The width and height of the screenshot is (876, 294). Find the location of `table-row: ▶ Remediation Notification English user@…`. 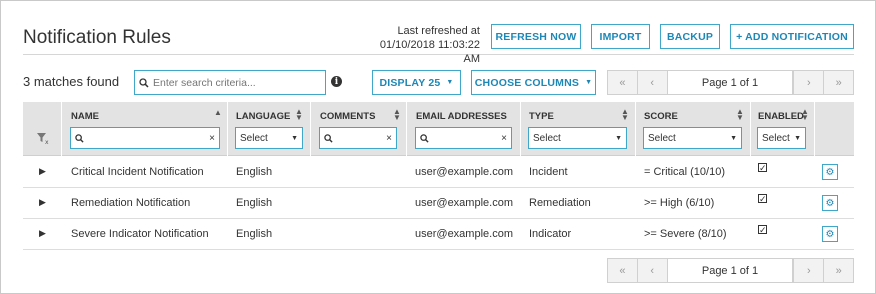

table-row: ▶ Remediation Notification English user@… is located at coordinates (438, 203).